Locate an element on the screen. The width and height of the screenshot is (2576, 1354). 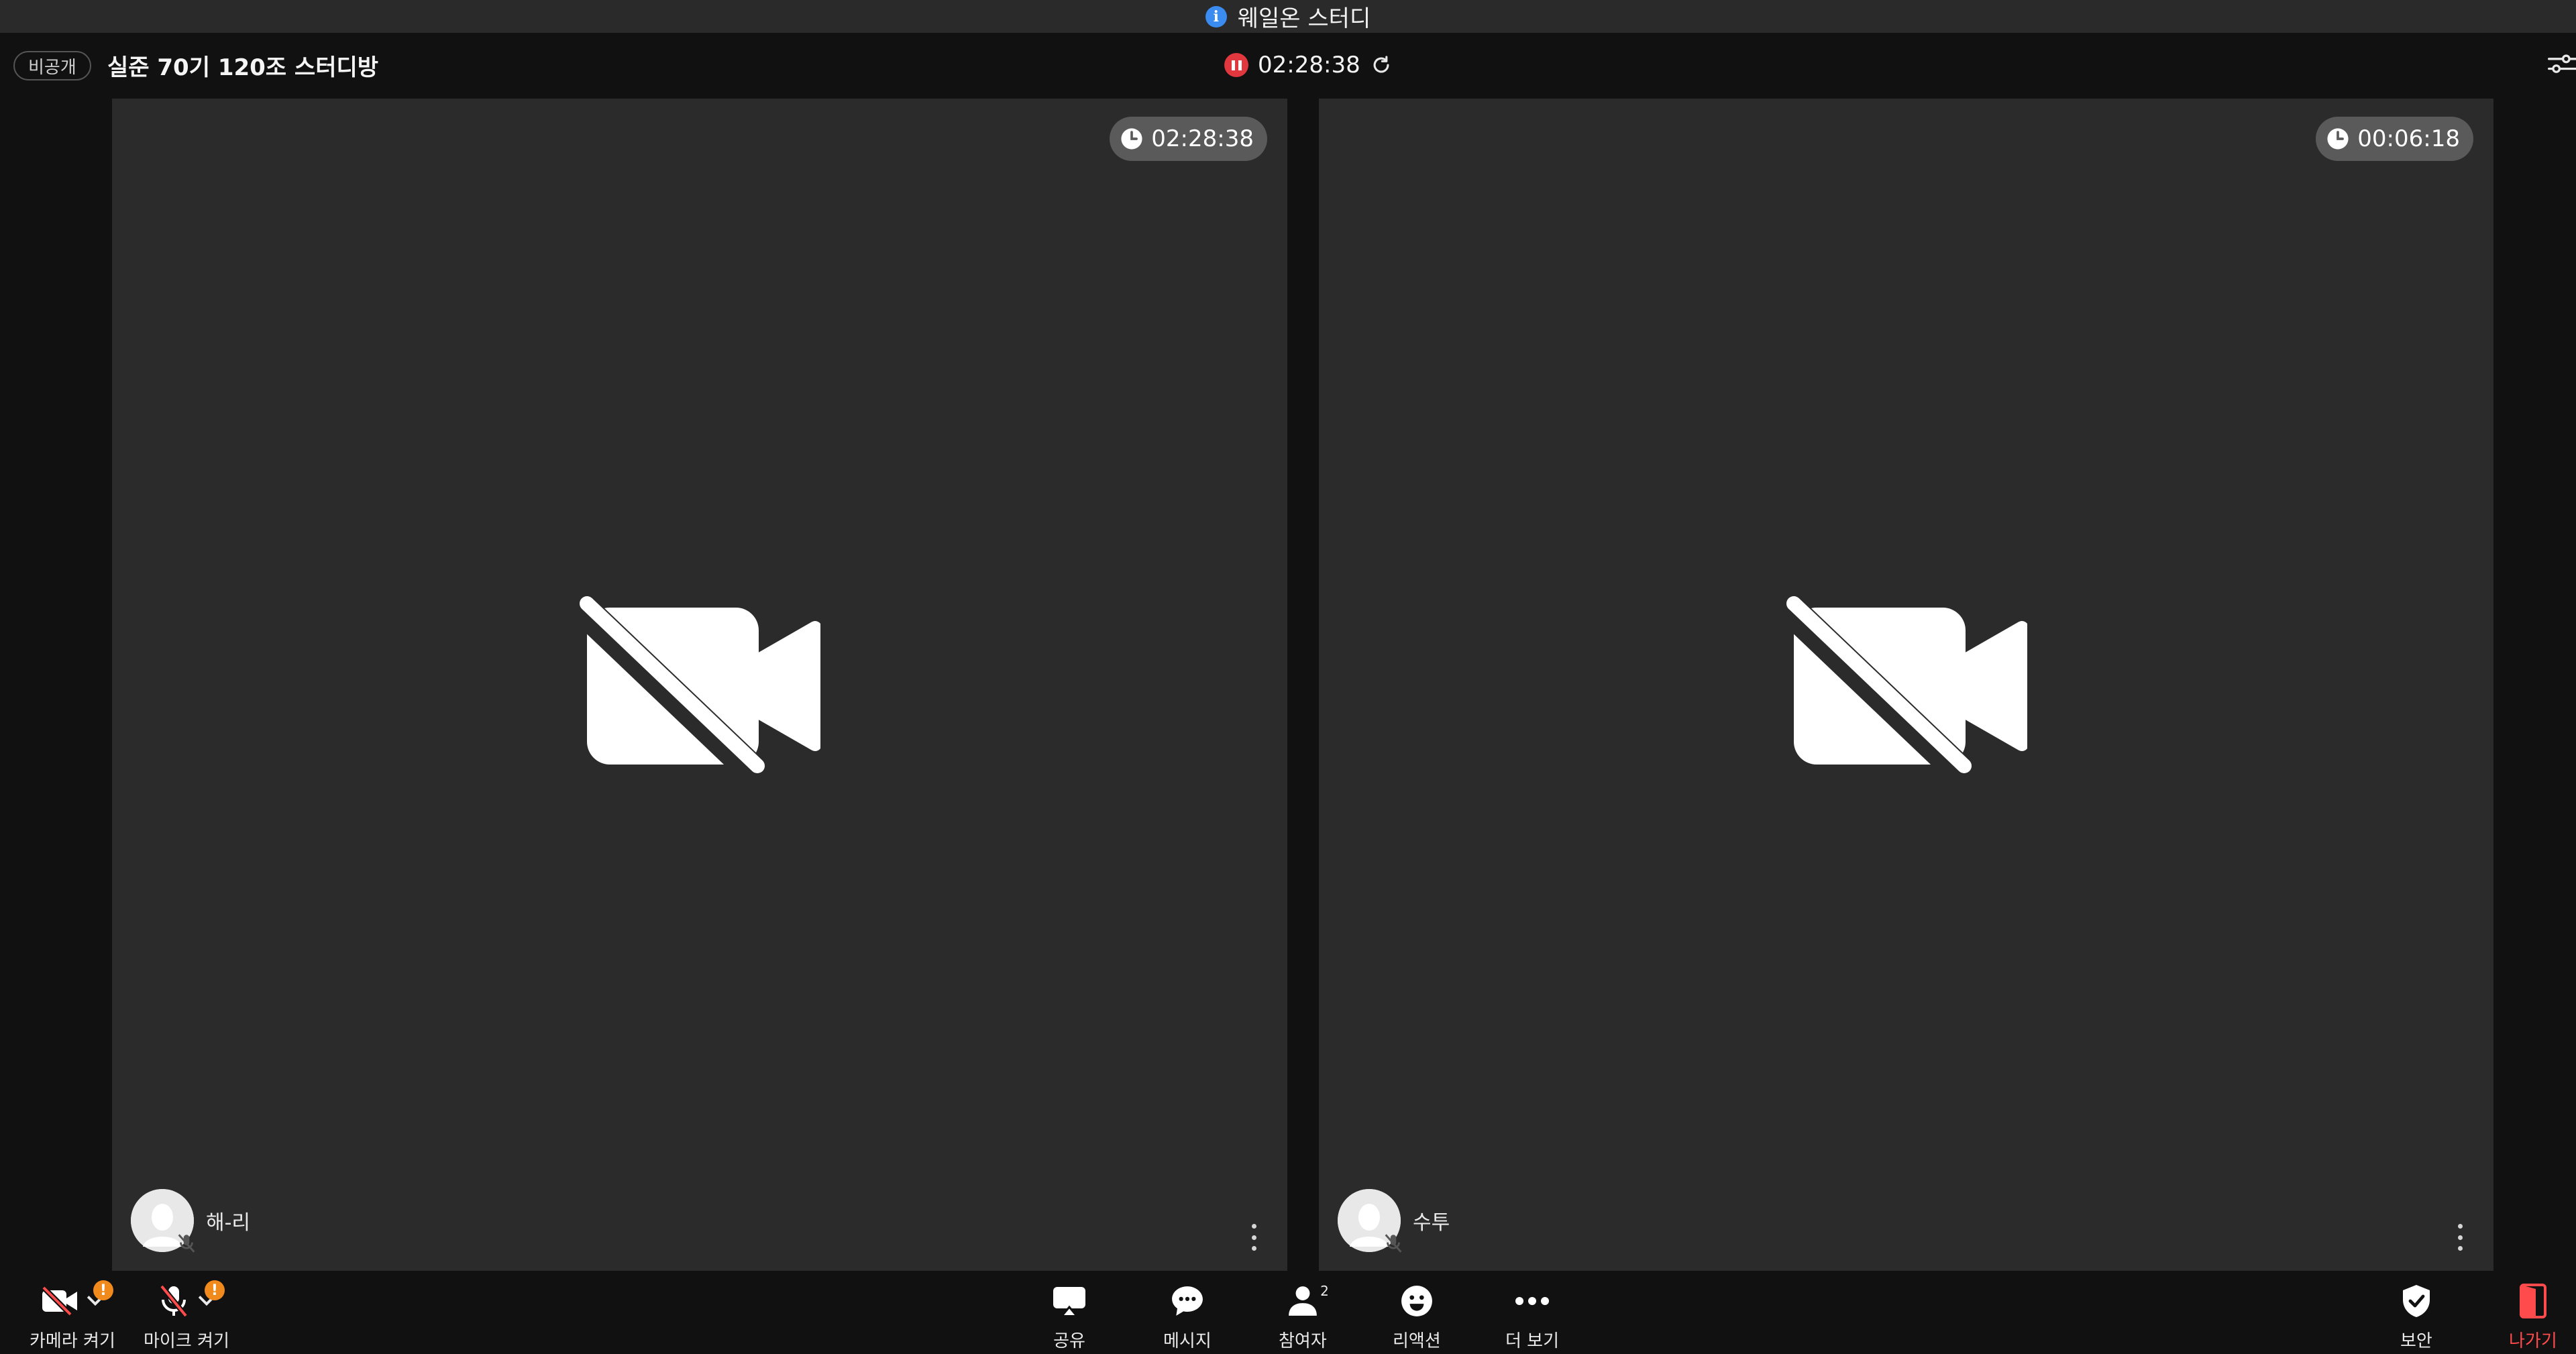
recording-status: 02:28:38 is located at coordinates (1308, 65).